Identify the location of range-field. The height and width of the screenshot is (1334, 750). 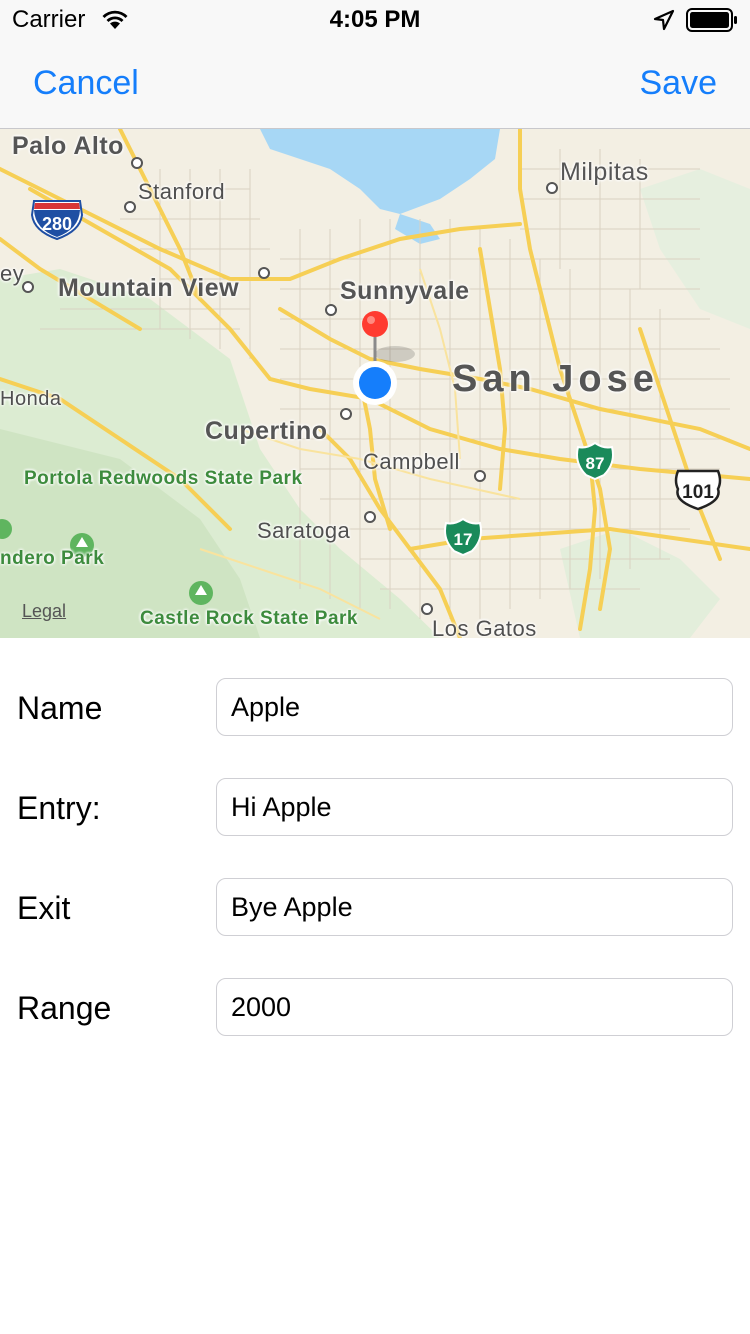
(474, 1007).